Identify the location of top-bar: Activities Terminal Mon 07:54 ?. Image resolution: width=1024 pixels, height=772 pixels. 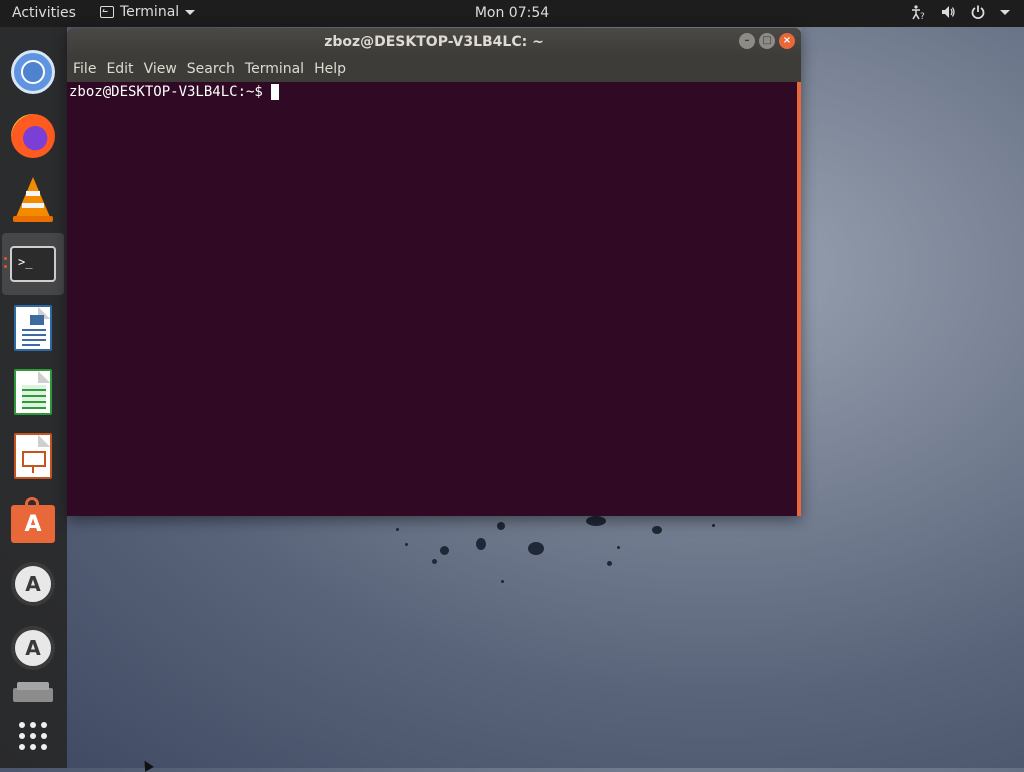
(512, 13).